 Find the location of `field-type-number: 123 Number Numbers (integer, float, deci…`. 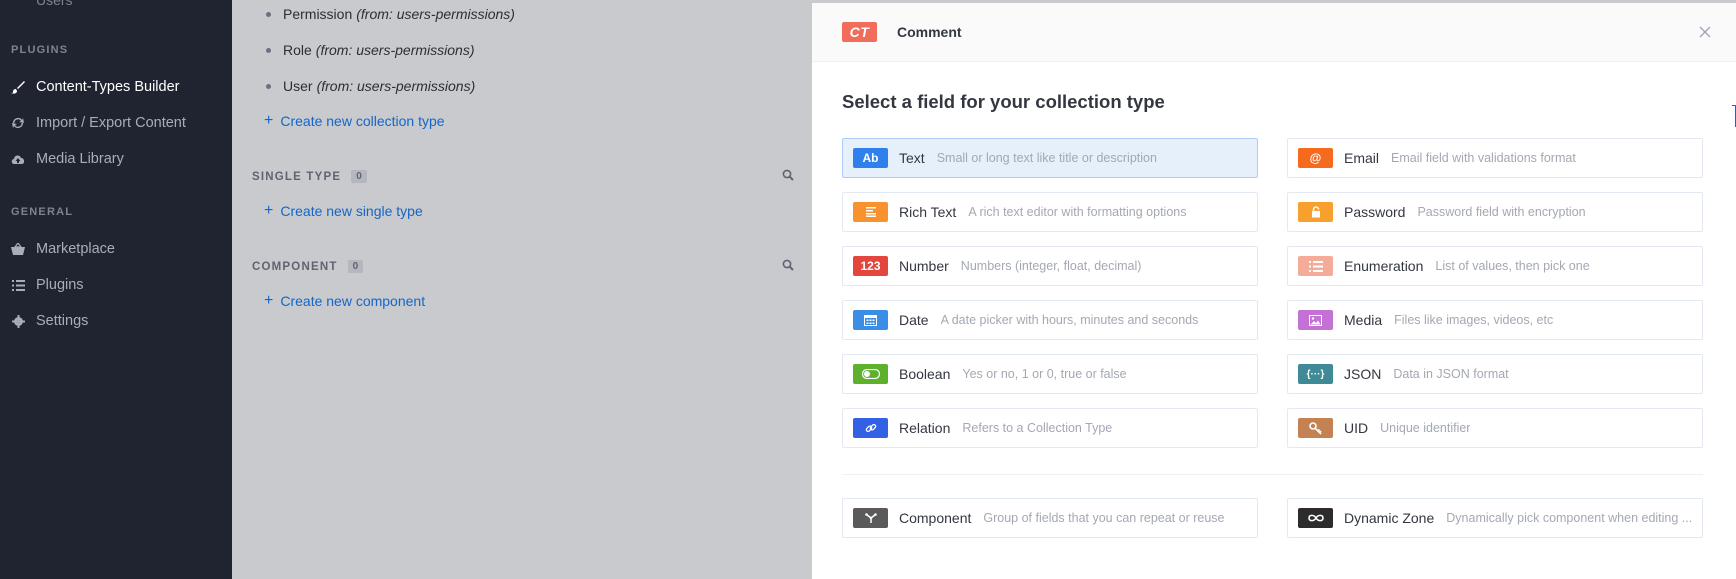

field-type-number: 123 Number Numbers (integer, float, deci… is located at coordinates (1050, 266).